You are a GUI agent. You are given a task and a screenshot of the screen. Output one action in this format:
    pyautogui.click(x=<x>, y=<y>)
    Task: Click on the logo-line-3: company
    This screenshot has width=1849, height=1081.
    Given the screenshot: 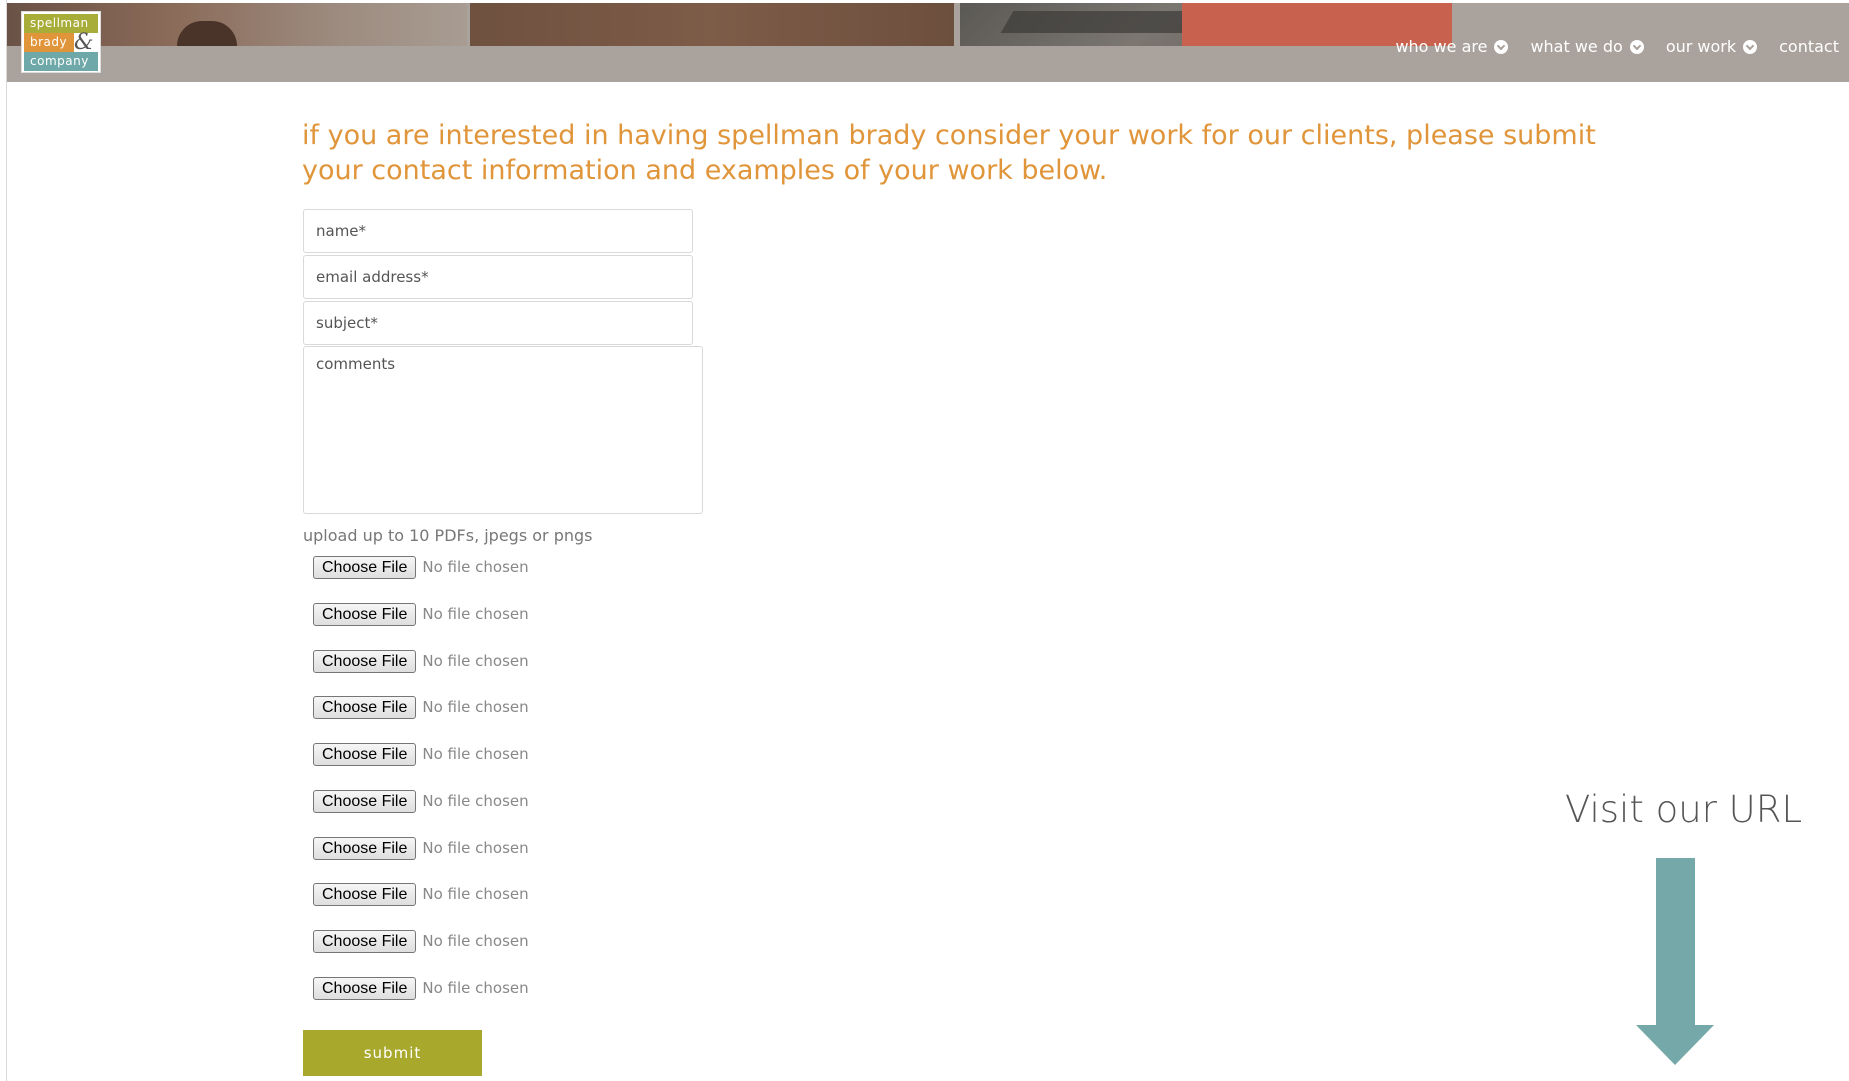 What is the action you would take?
    pyautogui.click(x=61, y=61)
    